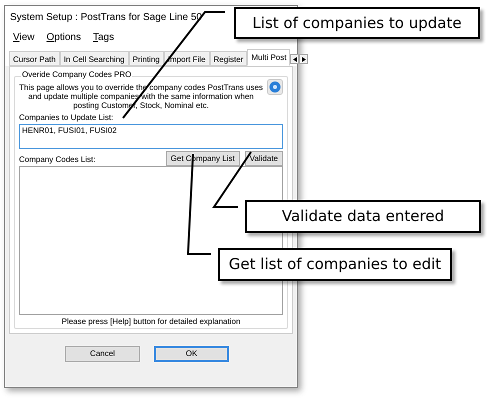  What do you see at coordinates (103, 37) in the screenshot?
I see `menu-item: Tags` at bounding box center [103, 37].